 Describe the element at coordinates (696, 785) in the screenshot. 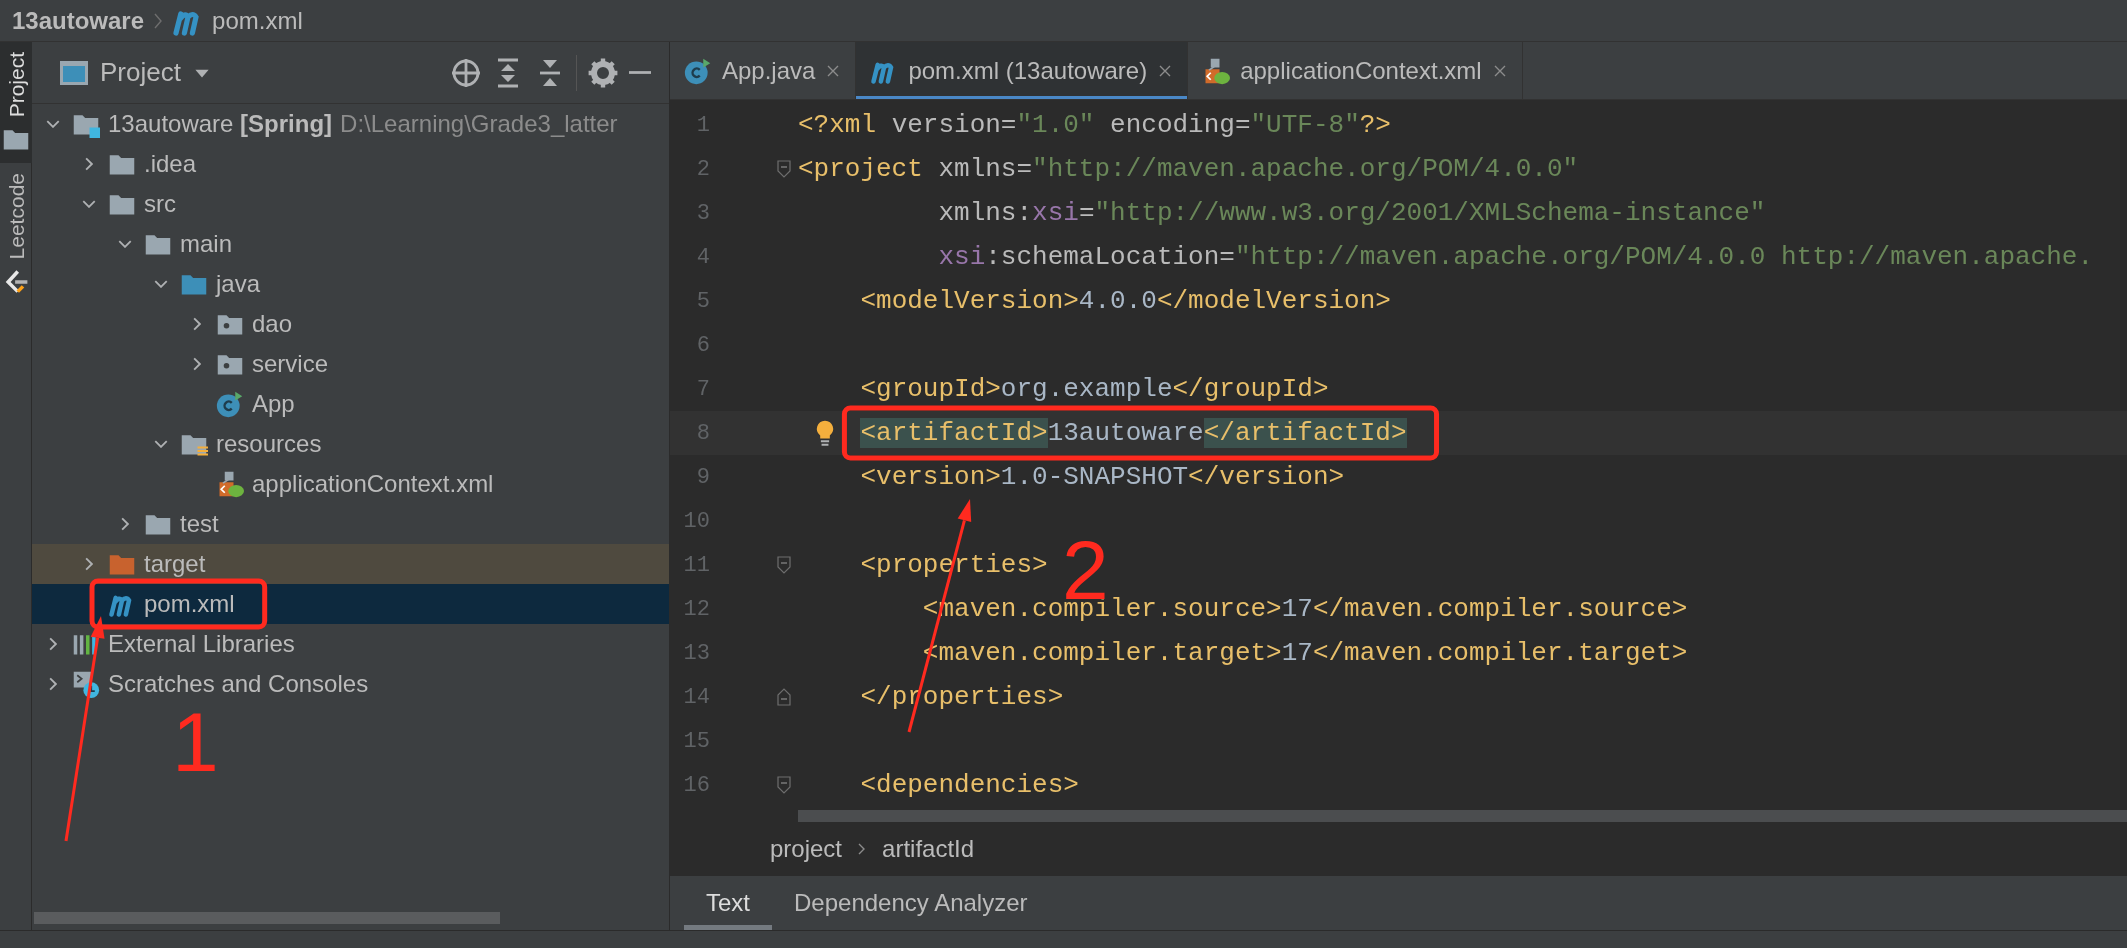

I see `line-number: 16` at that location.